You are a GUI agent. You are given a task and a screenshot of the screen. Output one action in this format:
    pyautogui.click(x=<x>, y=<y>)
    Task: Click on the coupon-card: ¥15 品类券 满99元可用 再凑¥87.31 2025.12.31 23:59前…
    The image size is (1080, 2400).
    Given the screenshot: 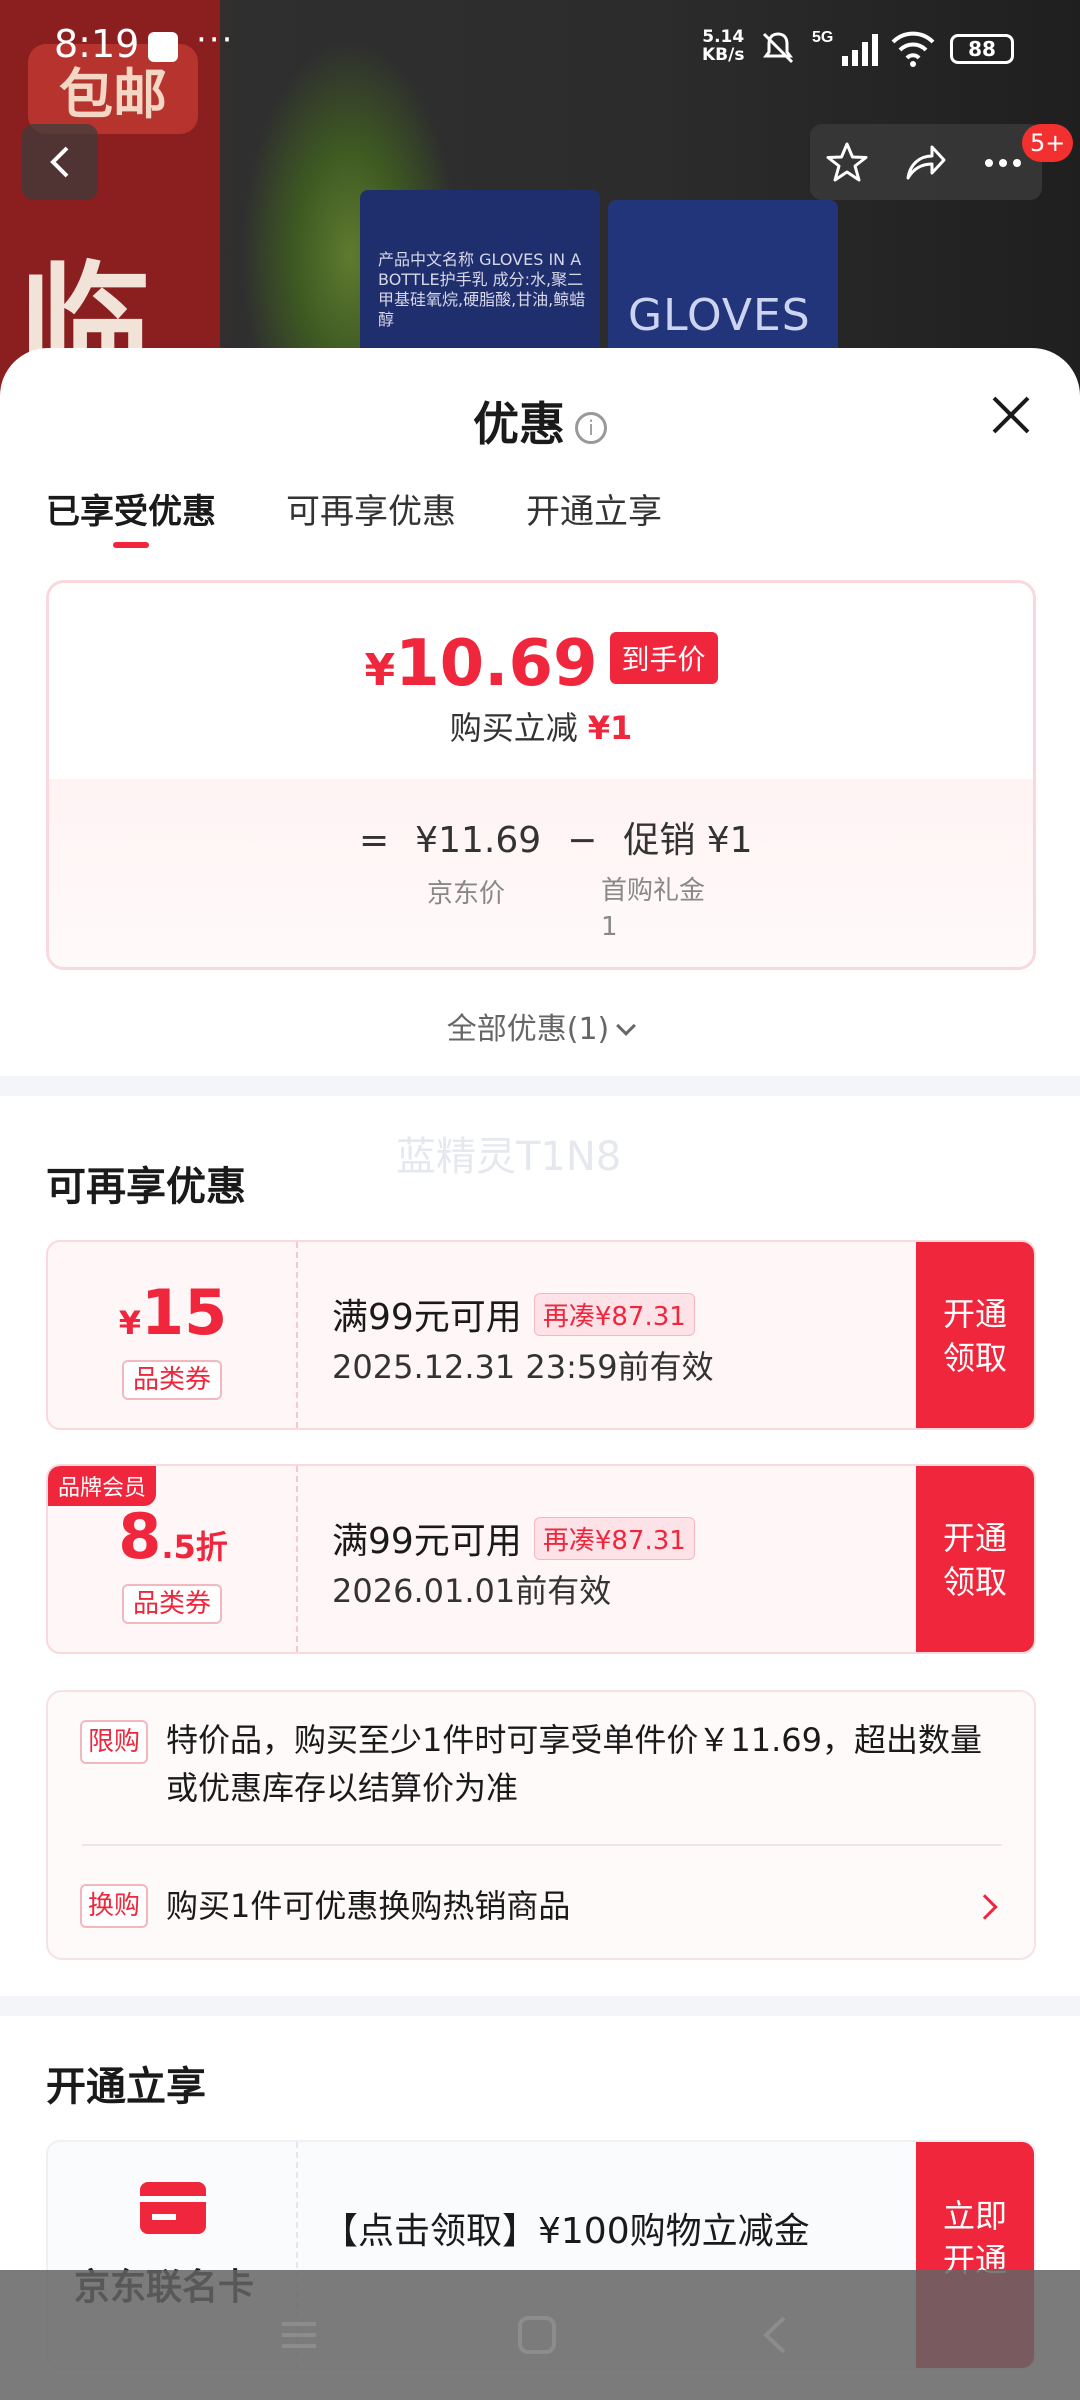 What is the action you would take?
    pyautogui.click(x=541, y=1335)
    